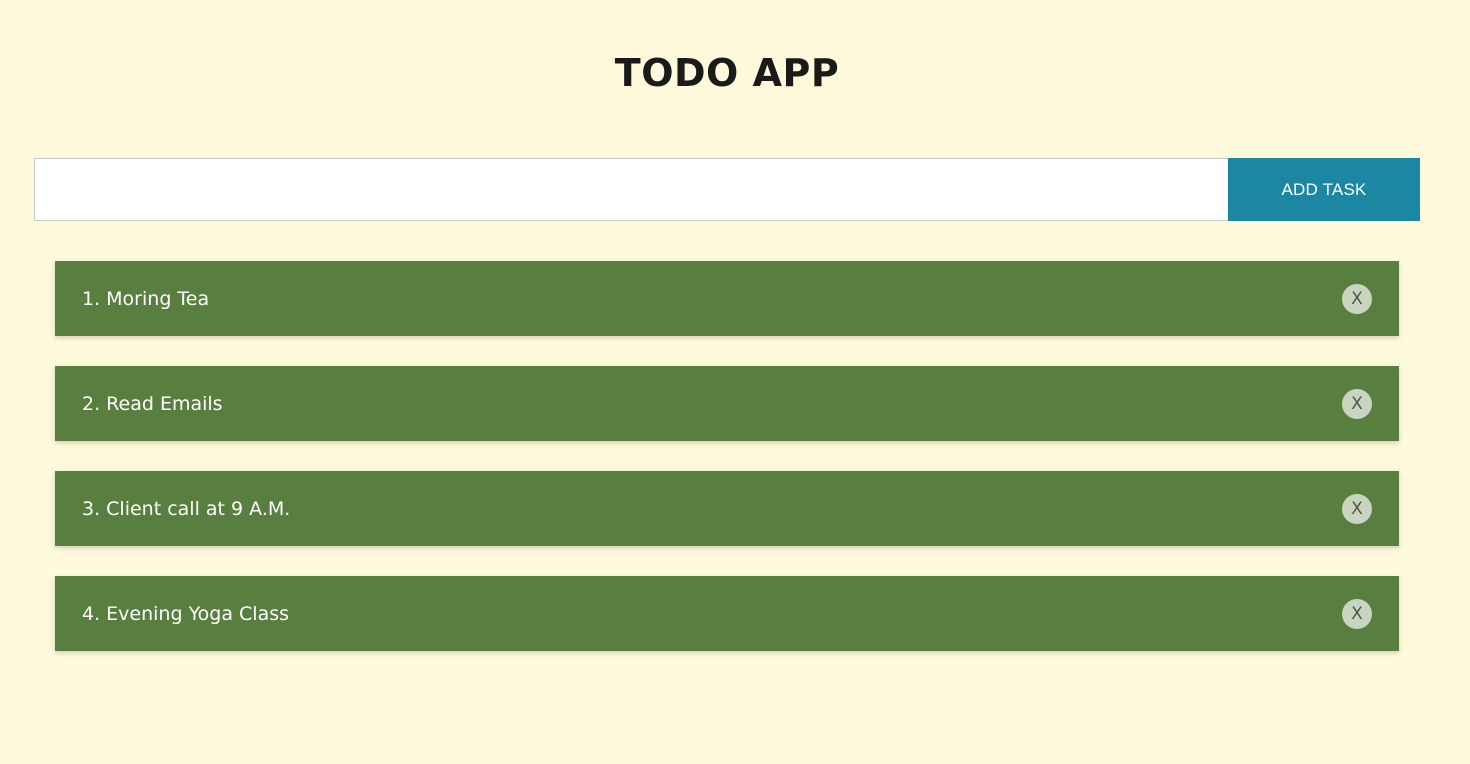 This screenshot has height=764, width=1470. What do you see at coordinates (727, 298) in the screenshot?
I see `task-item: 1. Moring Tea X` at bounding box center [727, 298].